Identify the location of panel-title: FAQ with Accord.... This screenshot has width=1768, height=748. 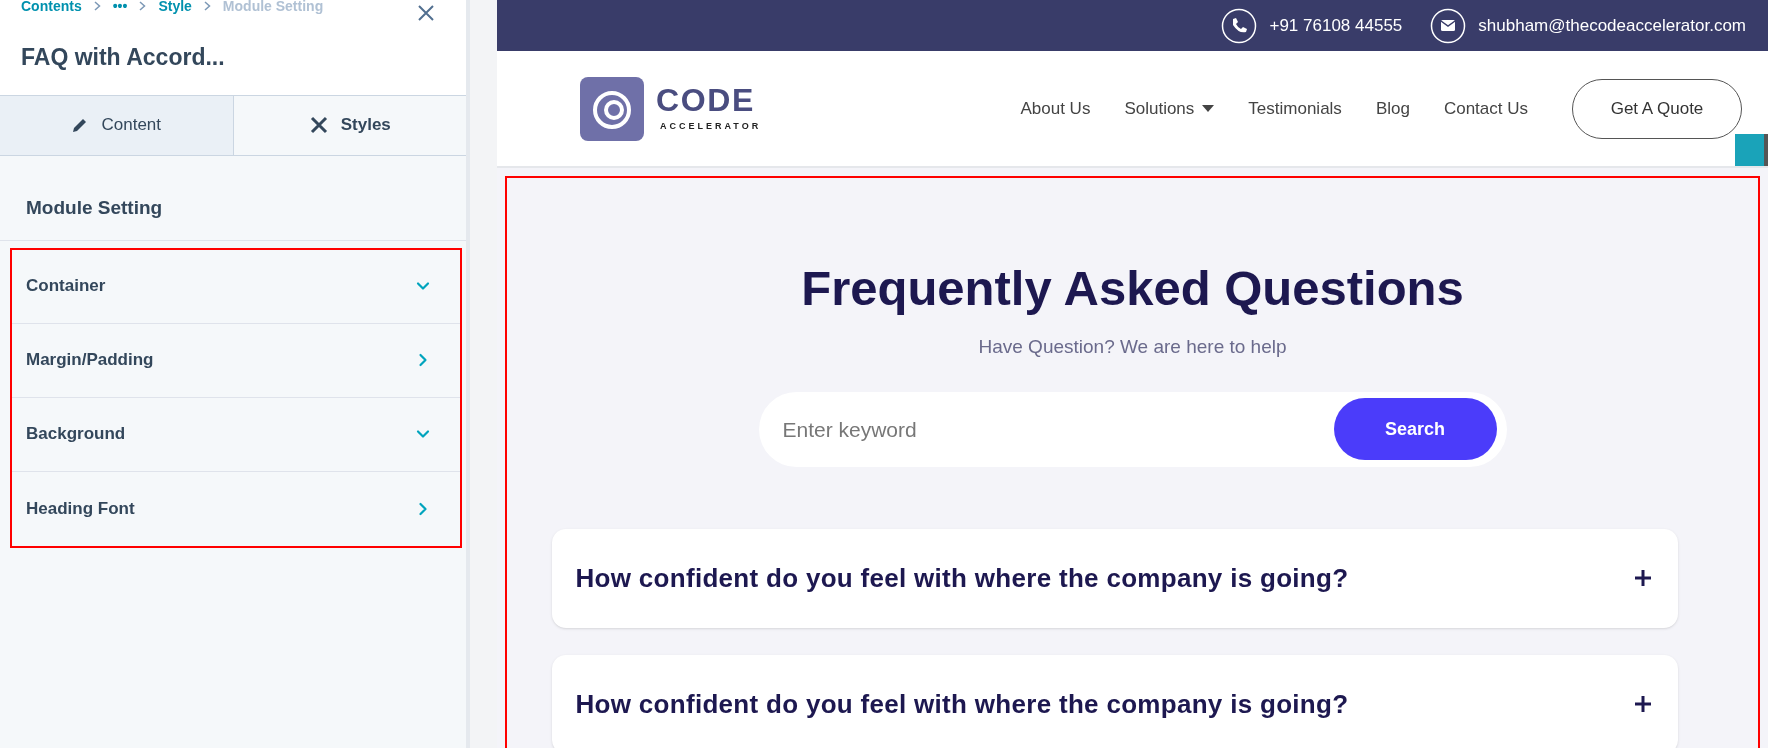
(123, 57).